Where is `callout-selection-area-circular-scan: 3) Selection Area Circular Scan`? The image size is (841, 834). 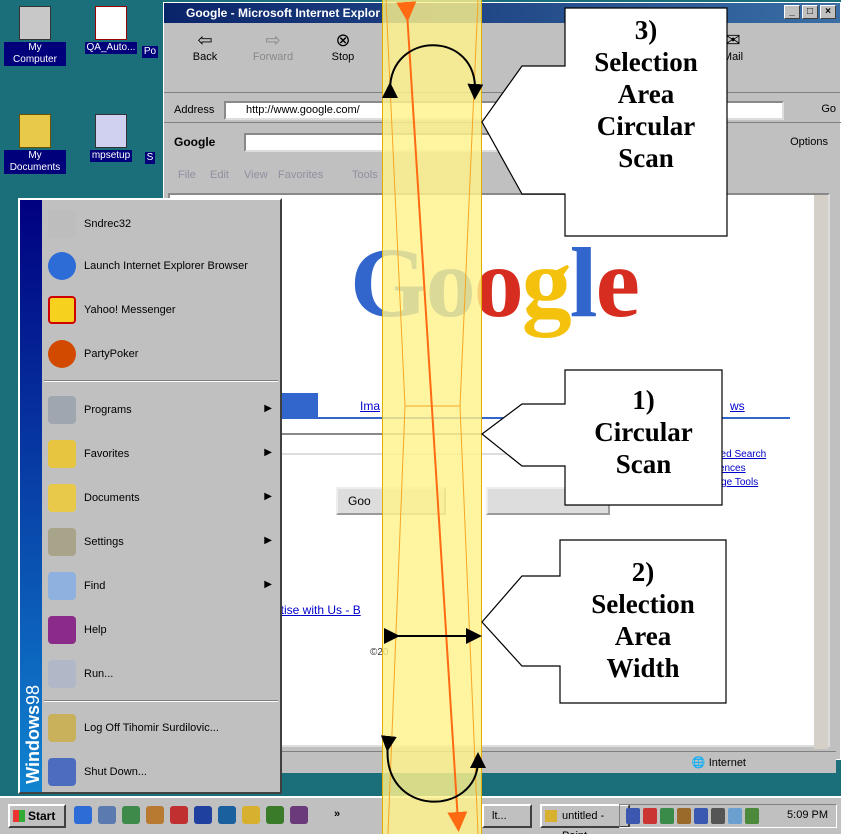 callout-selection-area-circular-scan: 3) Selection Area Circular Scan is located at coordinates (646, 94).